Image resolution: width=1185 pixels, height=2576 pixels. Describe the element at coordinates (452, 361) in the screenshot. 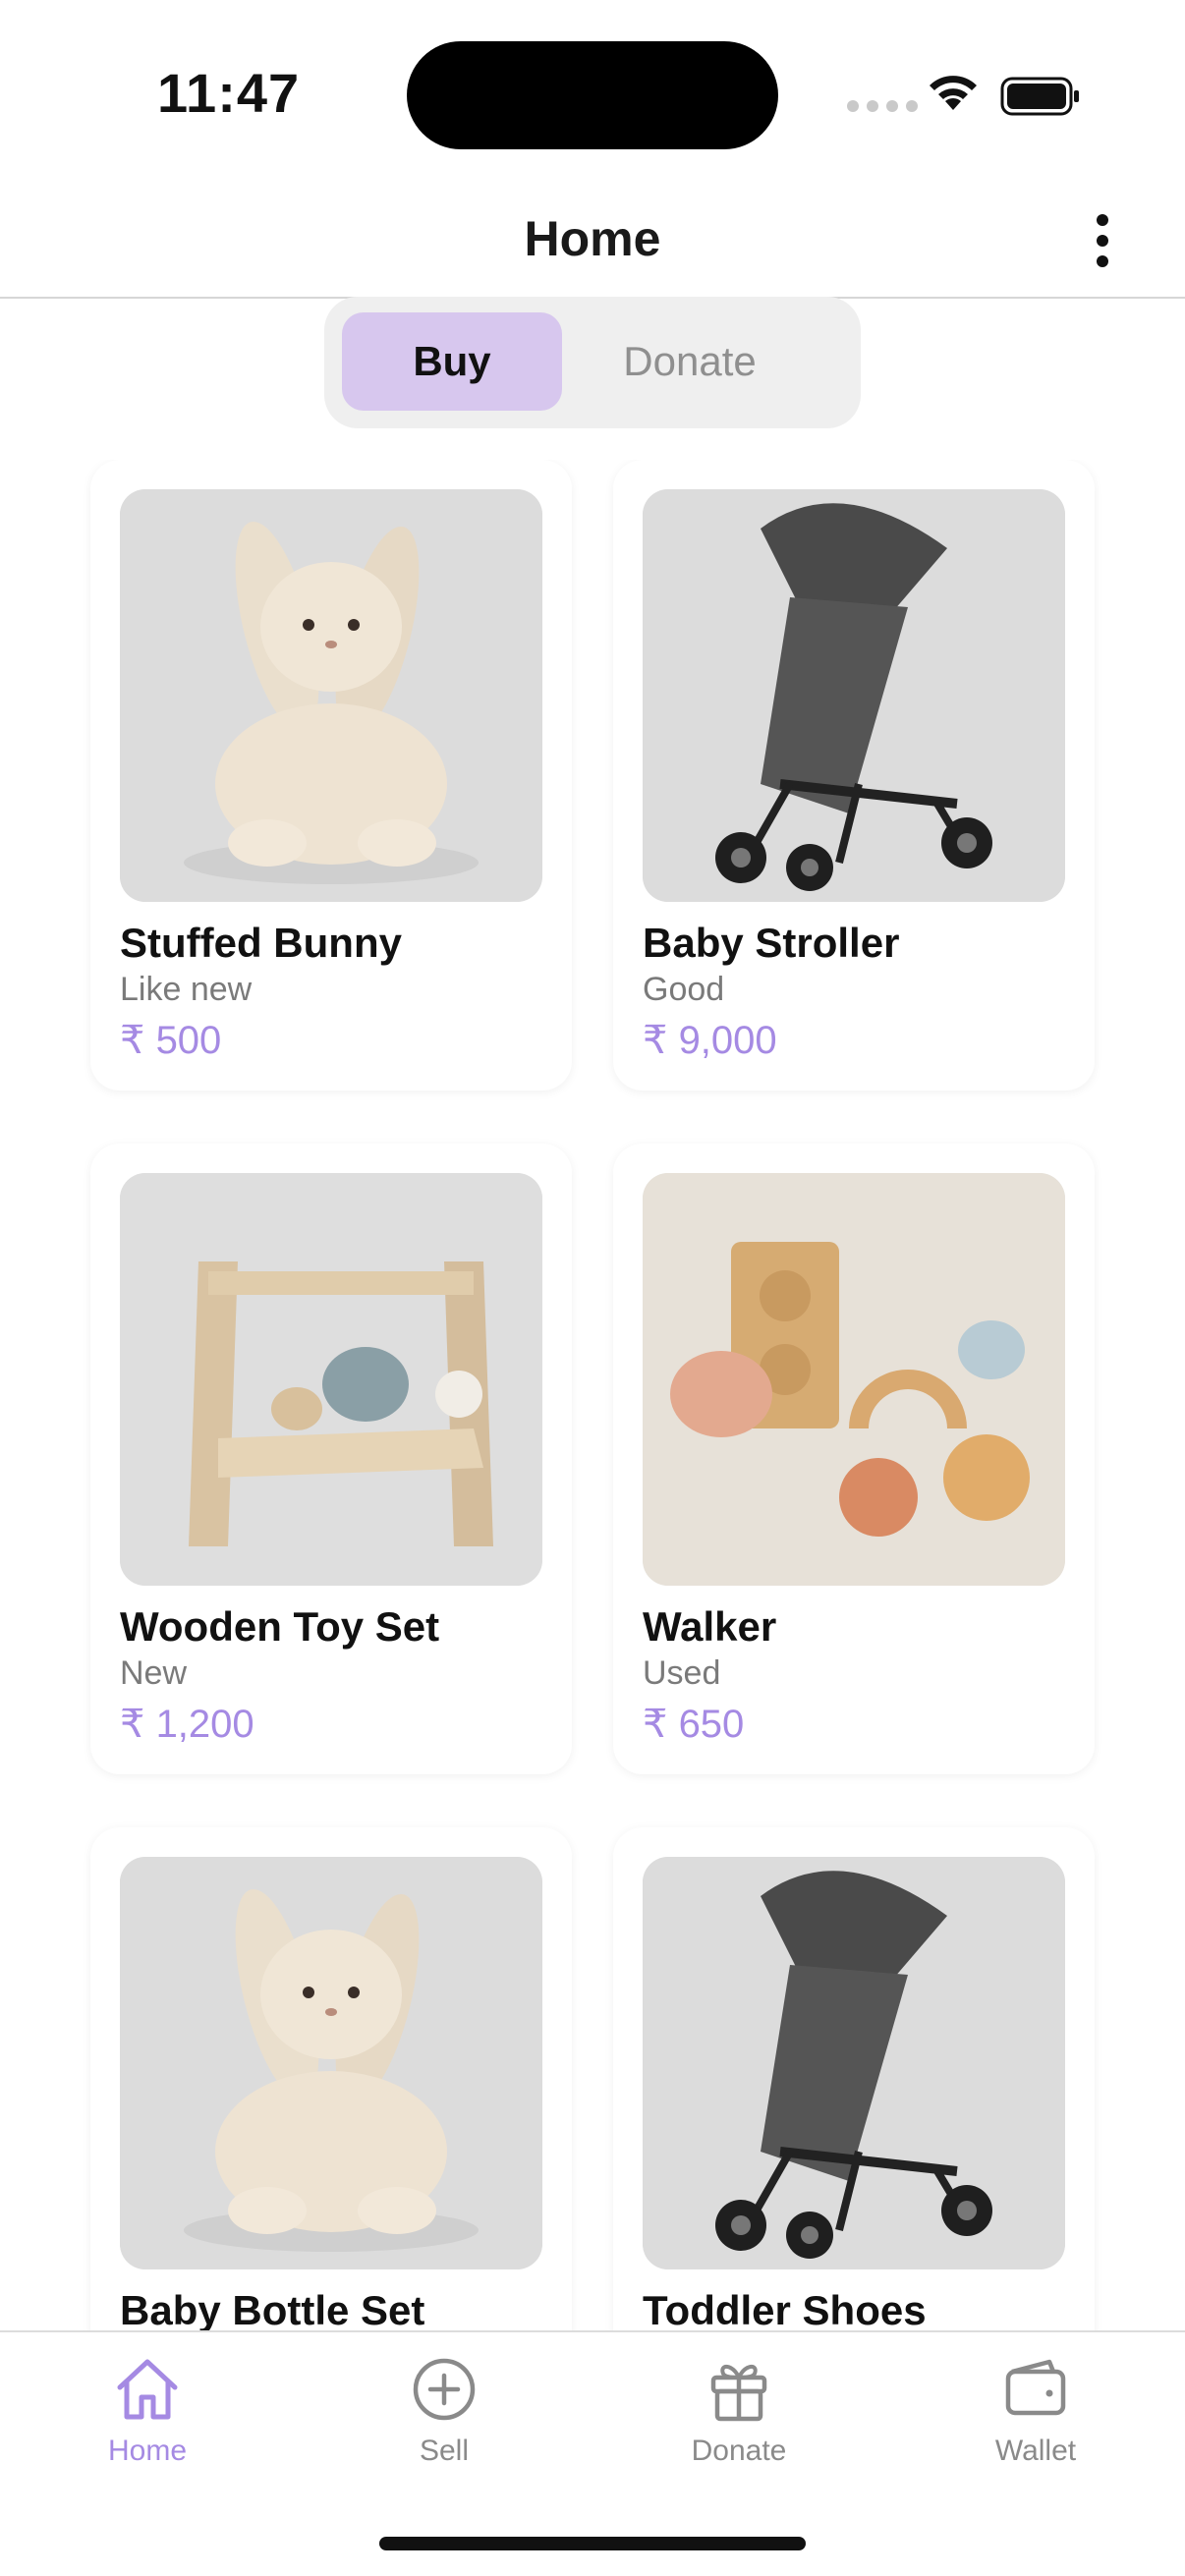

I see `segment-buy: Buy` at that location.